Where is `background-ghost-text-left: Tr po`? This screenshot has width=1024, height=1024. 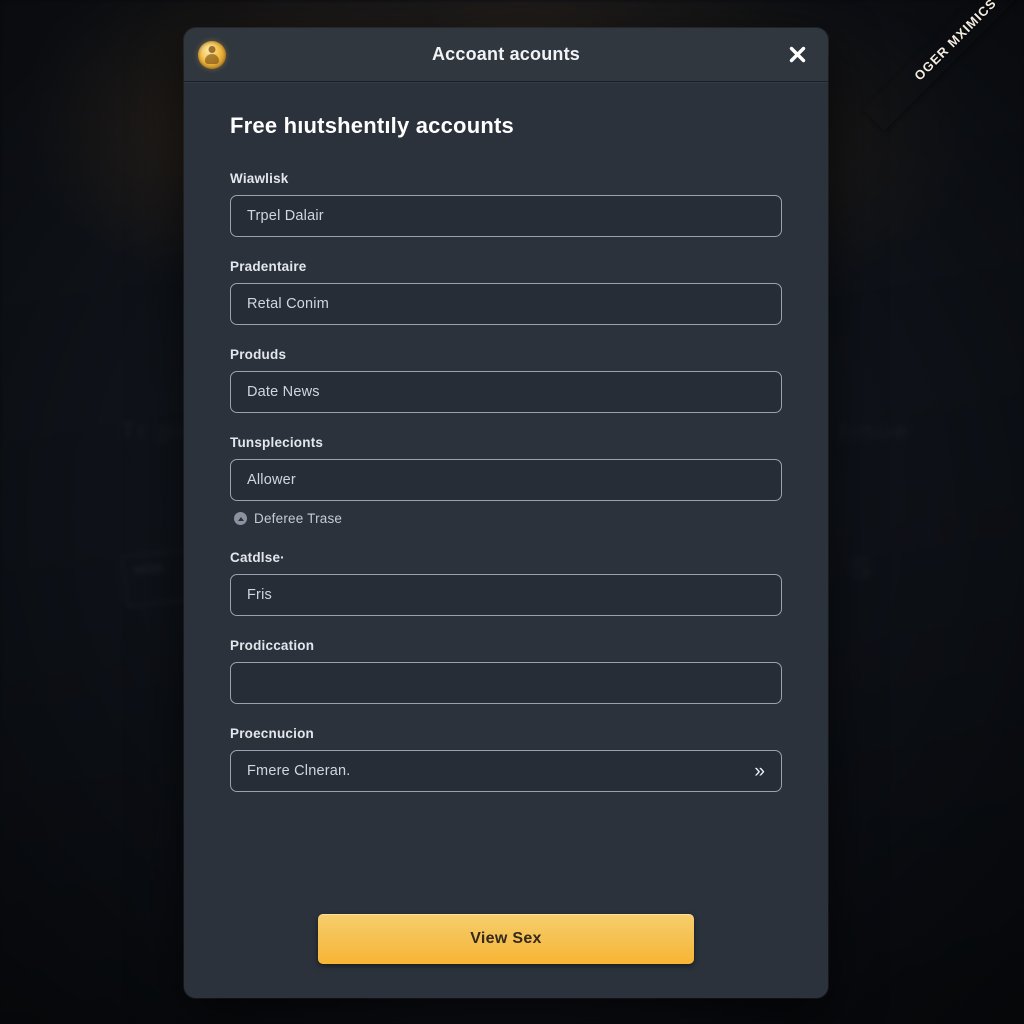 background-ghost-text-left: Tr po is located at coordinates (157, 430).